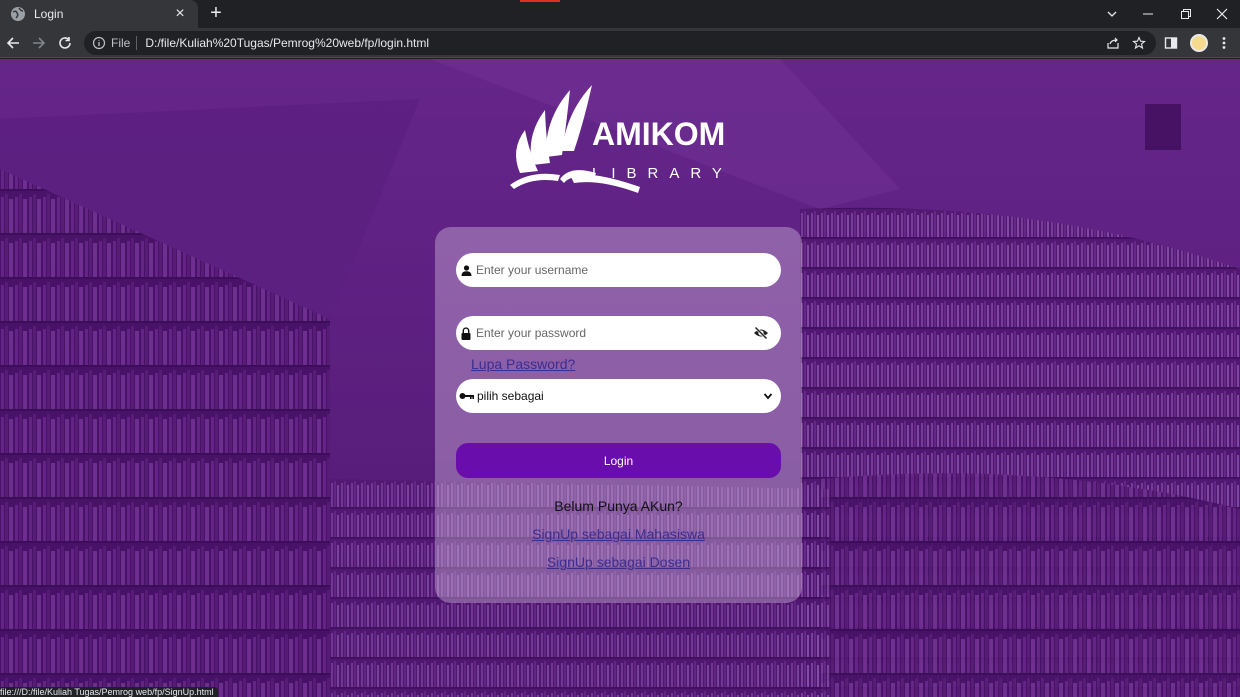 This screenshot has height=697, width=1240. What do you see at coordinates (137, 43) in the screenshot?
I see `divider` at bounding box center [137, 43].